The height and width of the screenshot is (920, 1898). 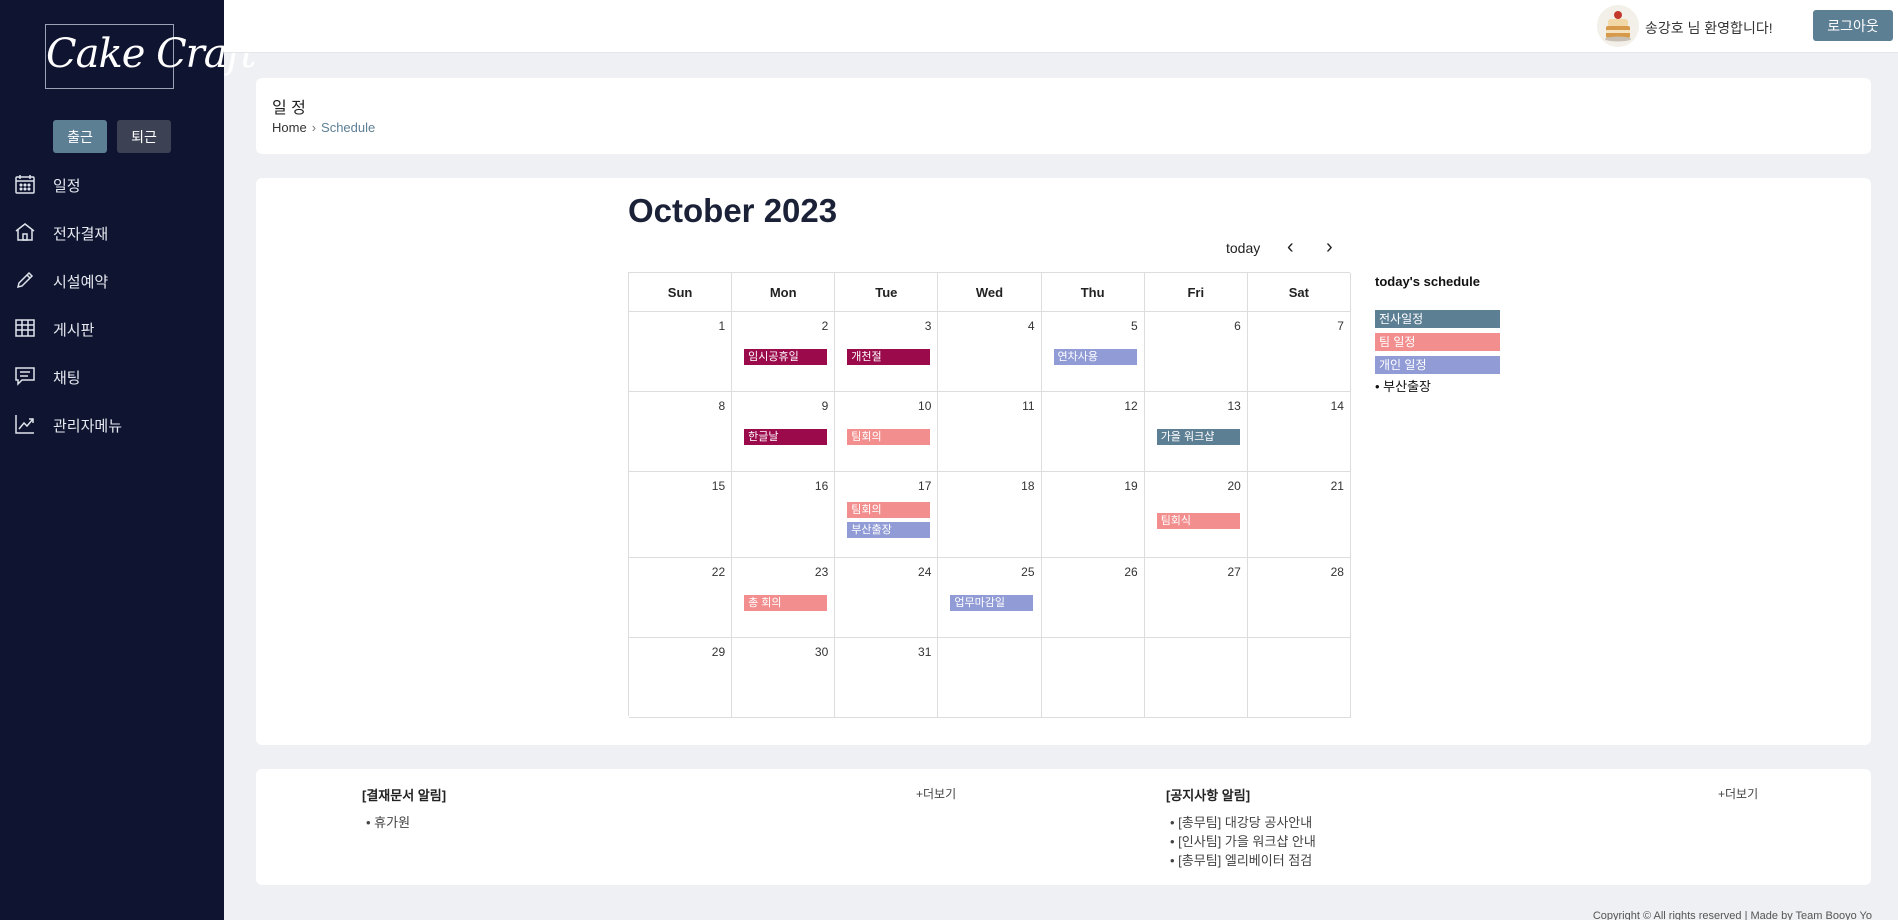 I want to click on day-number: 10, so click(x=924, y=406).